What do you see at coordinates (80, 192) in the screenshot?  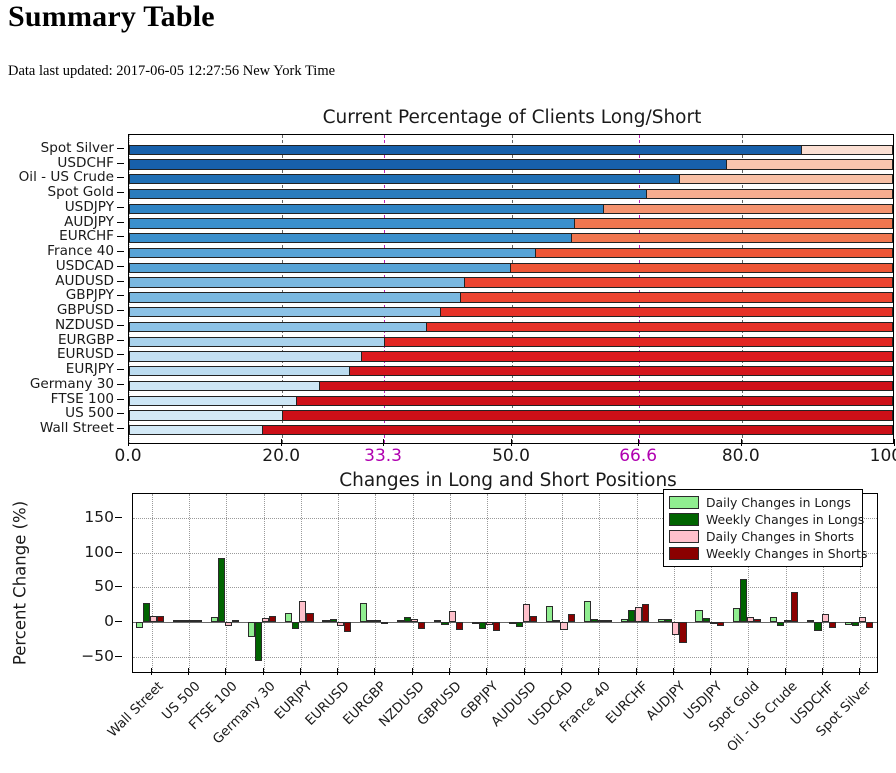 I see `y-axis-label-spot-gold: Spot Gold` at bounding box center [80, 192].